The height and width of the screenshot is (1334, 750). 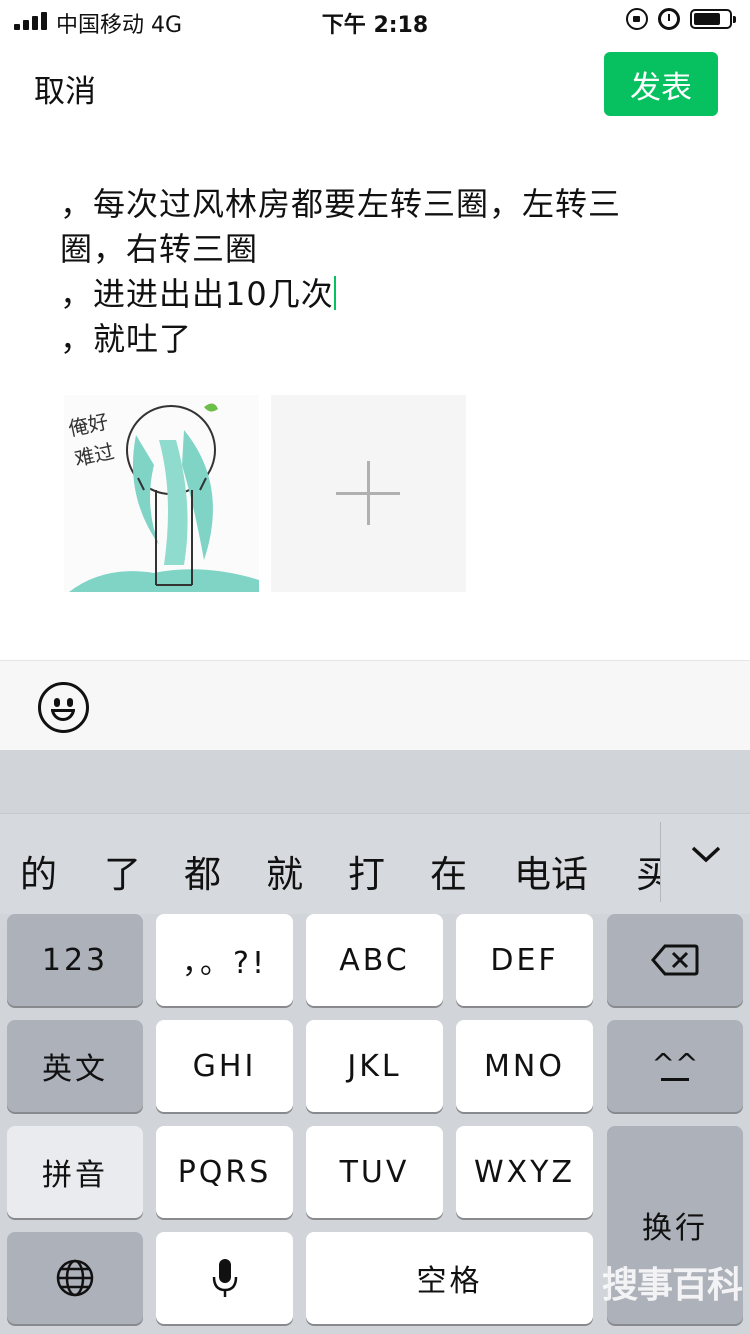 I want to click on candidate-word: 电话, so click(x=551, y=871).